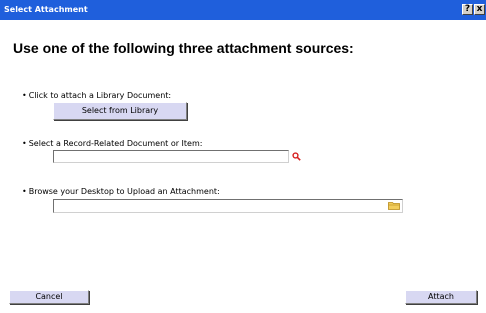  I want to click on attach-button: Attach, so click(441, 297).